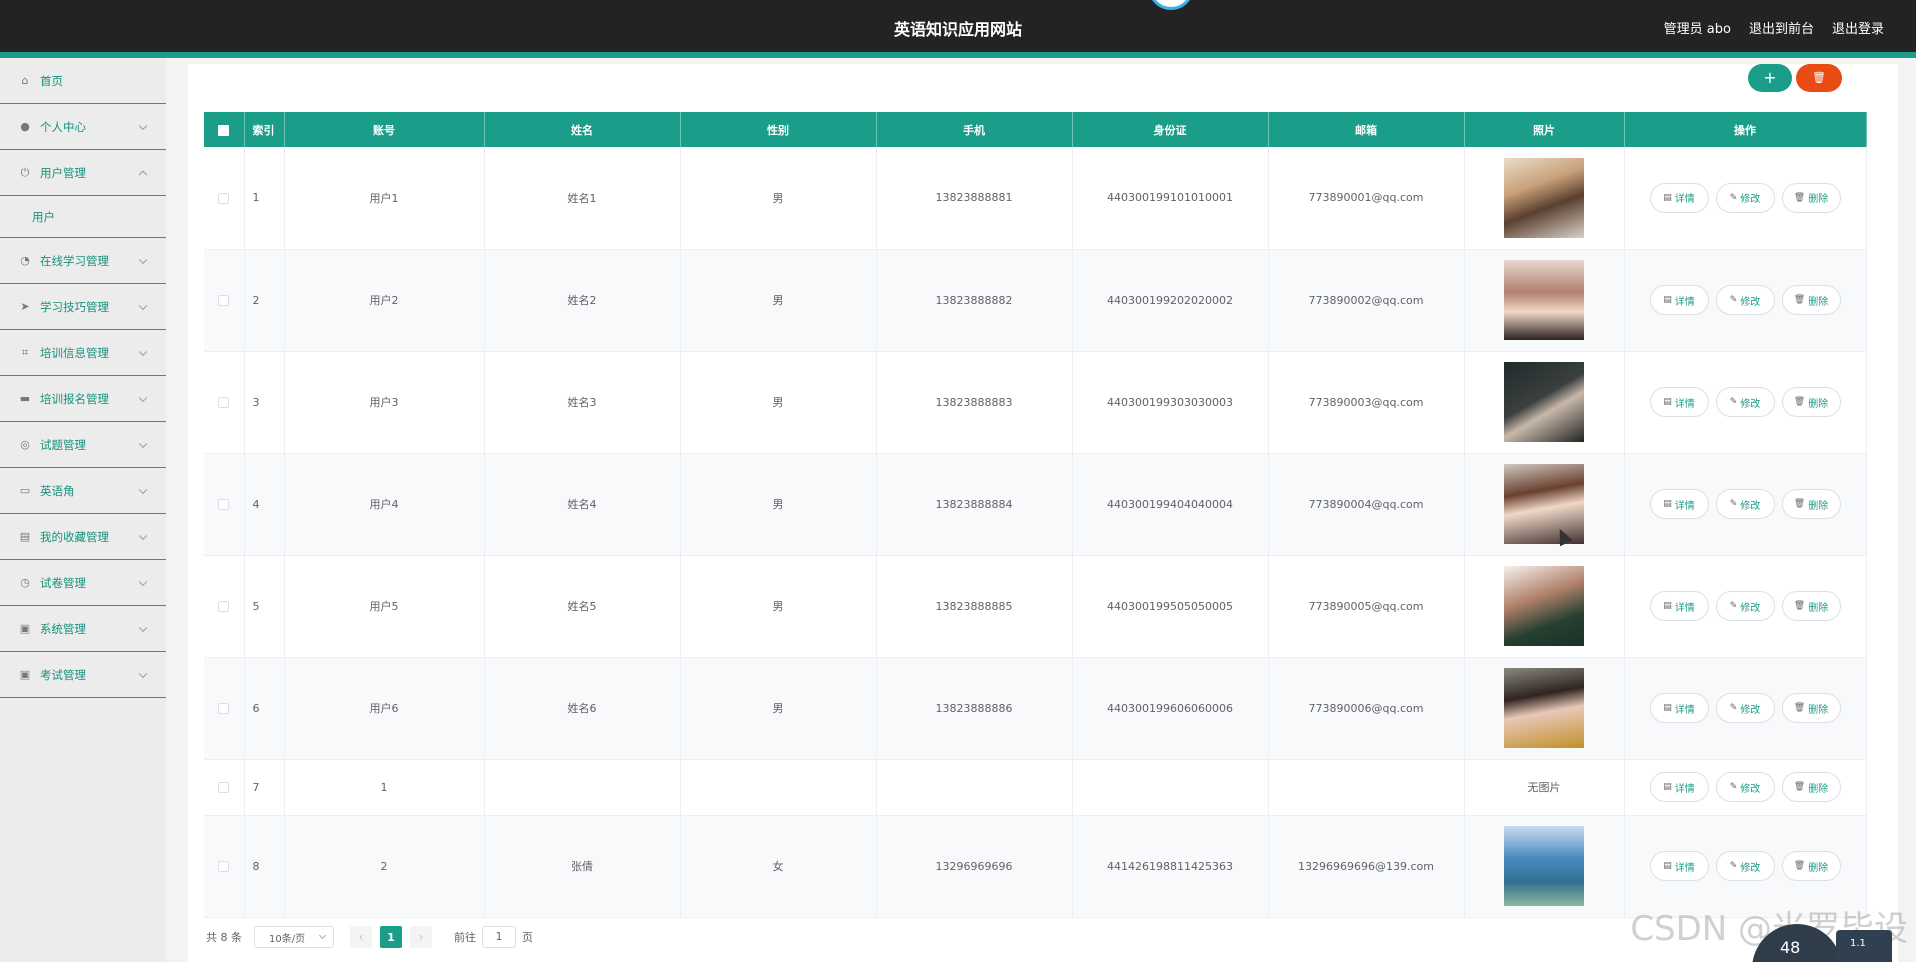  Describe the element at coordinates (224, 129) in the screenshot. I see `select-all-checkbox` at that location.